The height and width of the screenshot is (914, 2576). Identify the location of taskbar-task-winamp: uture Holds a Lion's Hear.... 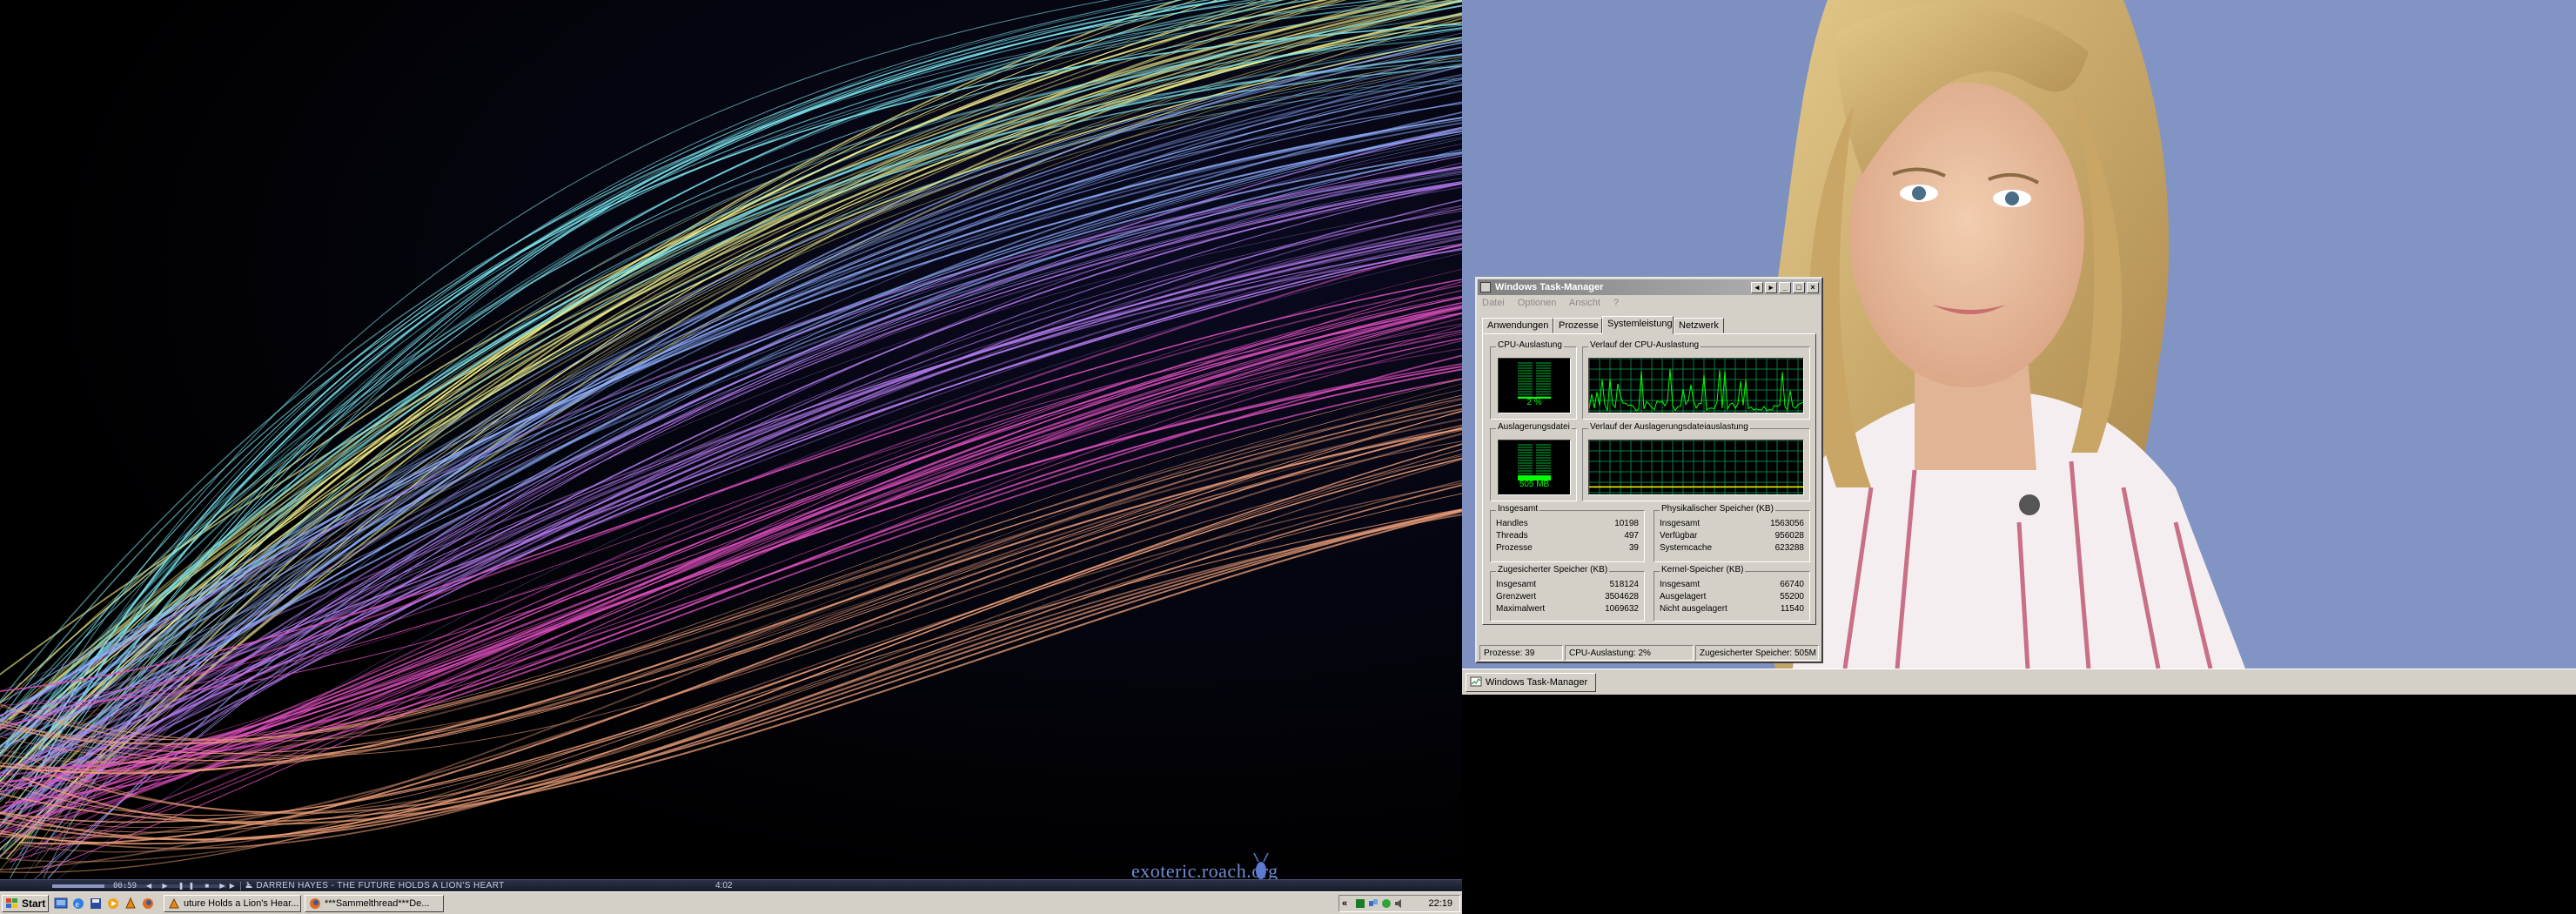
(233, 903).